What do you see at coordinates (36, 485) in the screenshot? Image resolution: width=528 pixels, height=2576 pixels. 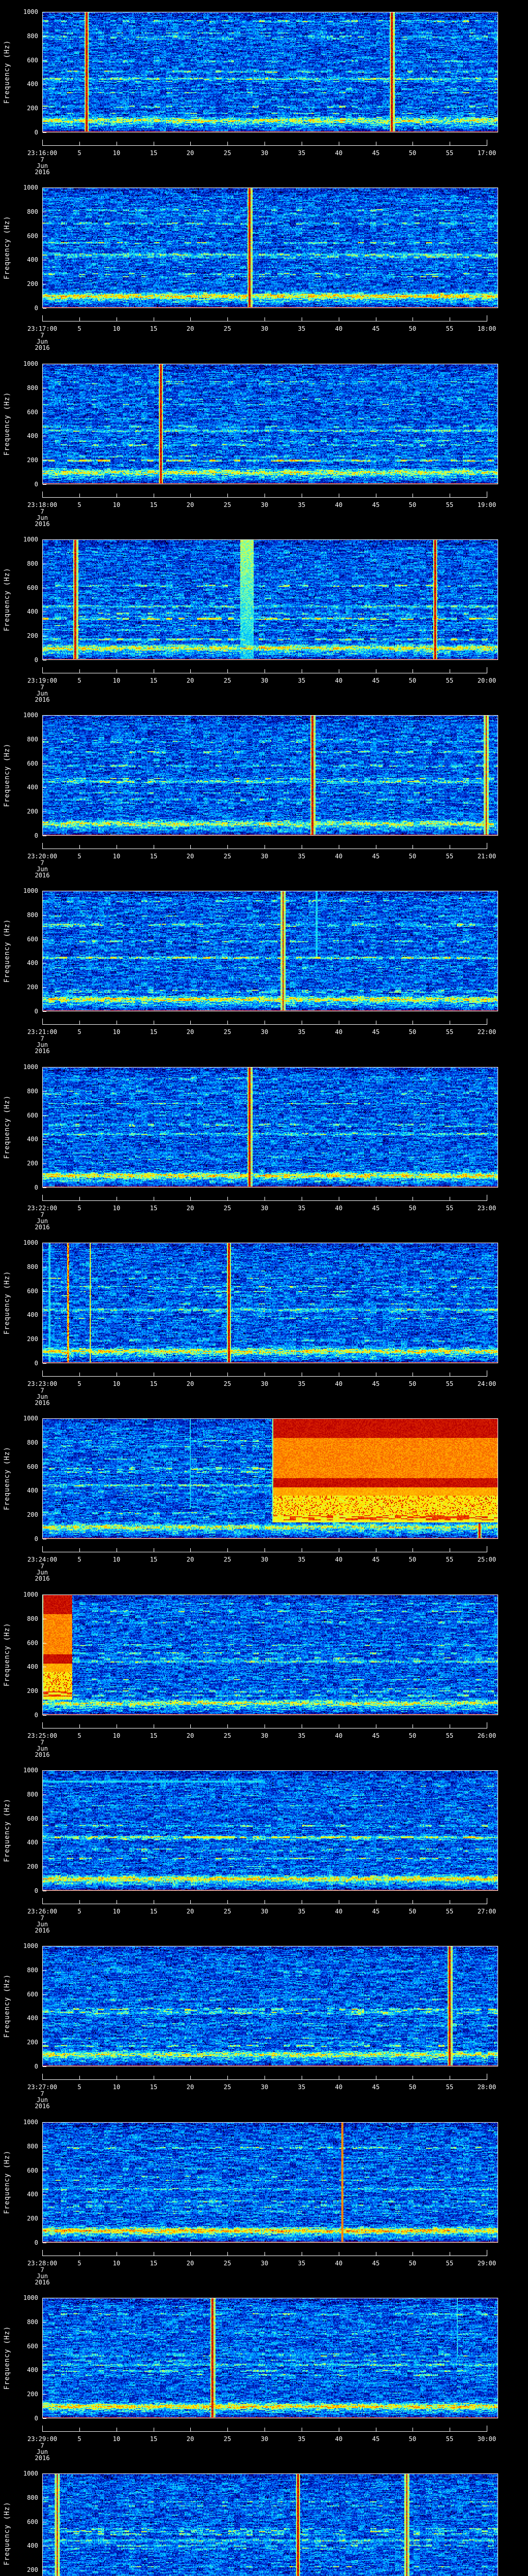 I see `y-tick-label: 0` at bounding box center [36, 485].